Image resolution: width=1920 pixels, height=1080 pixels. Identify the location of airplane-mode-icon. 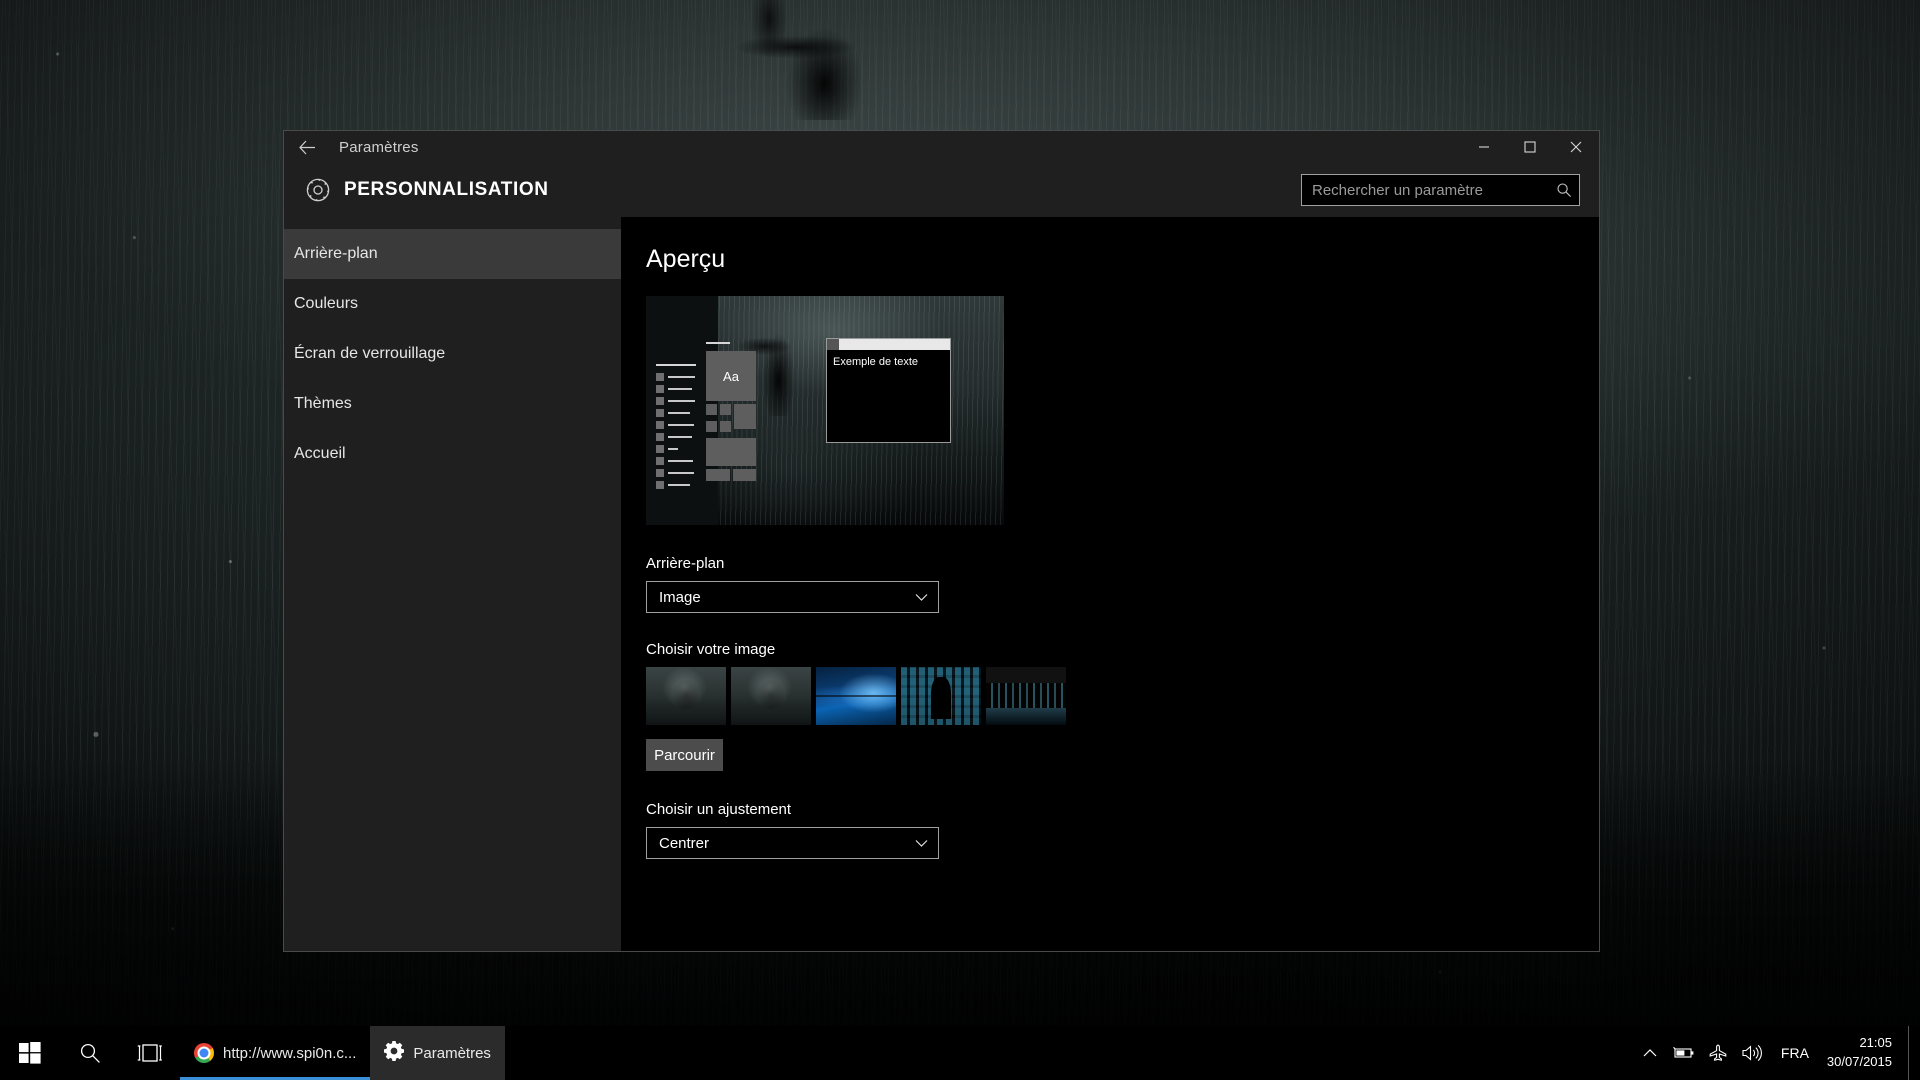
(1718, 1053).